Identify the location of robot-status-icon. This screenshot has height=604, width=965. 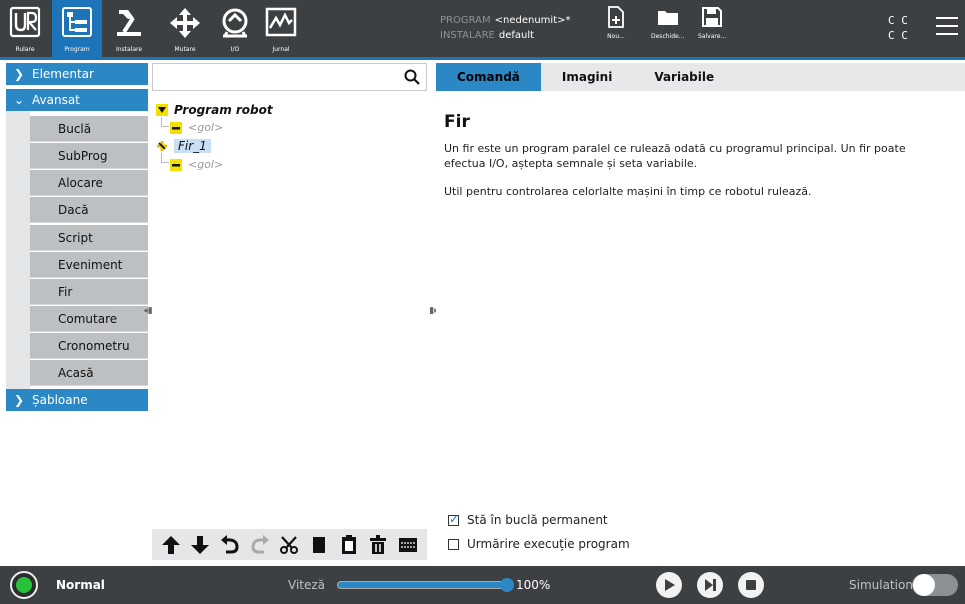
(24, 585).